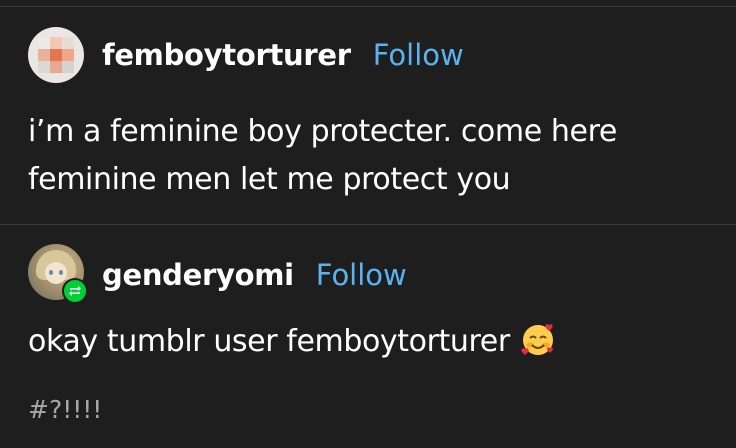  What do you see at coordinates (538, 339) in the screenshot?
I see `smiling-face-with-hearts-icon` at bounding box center [538, 339].